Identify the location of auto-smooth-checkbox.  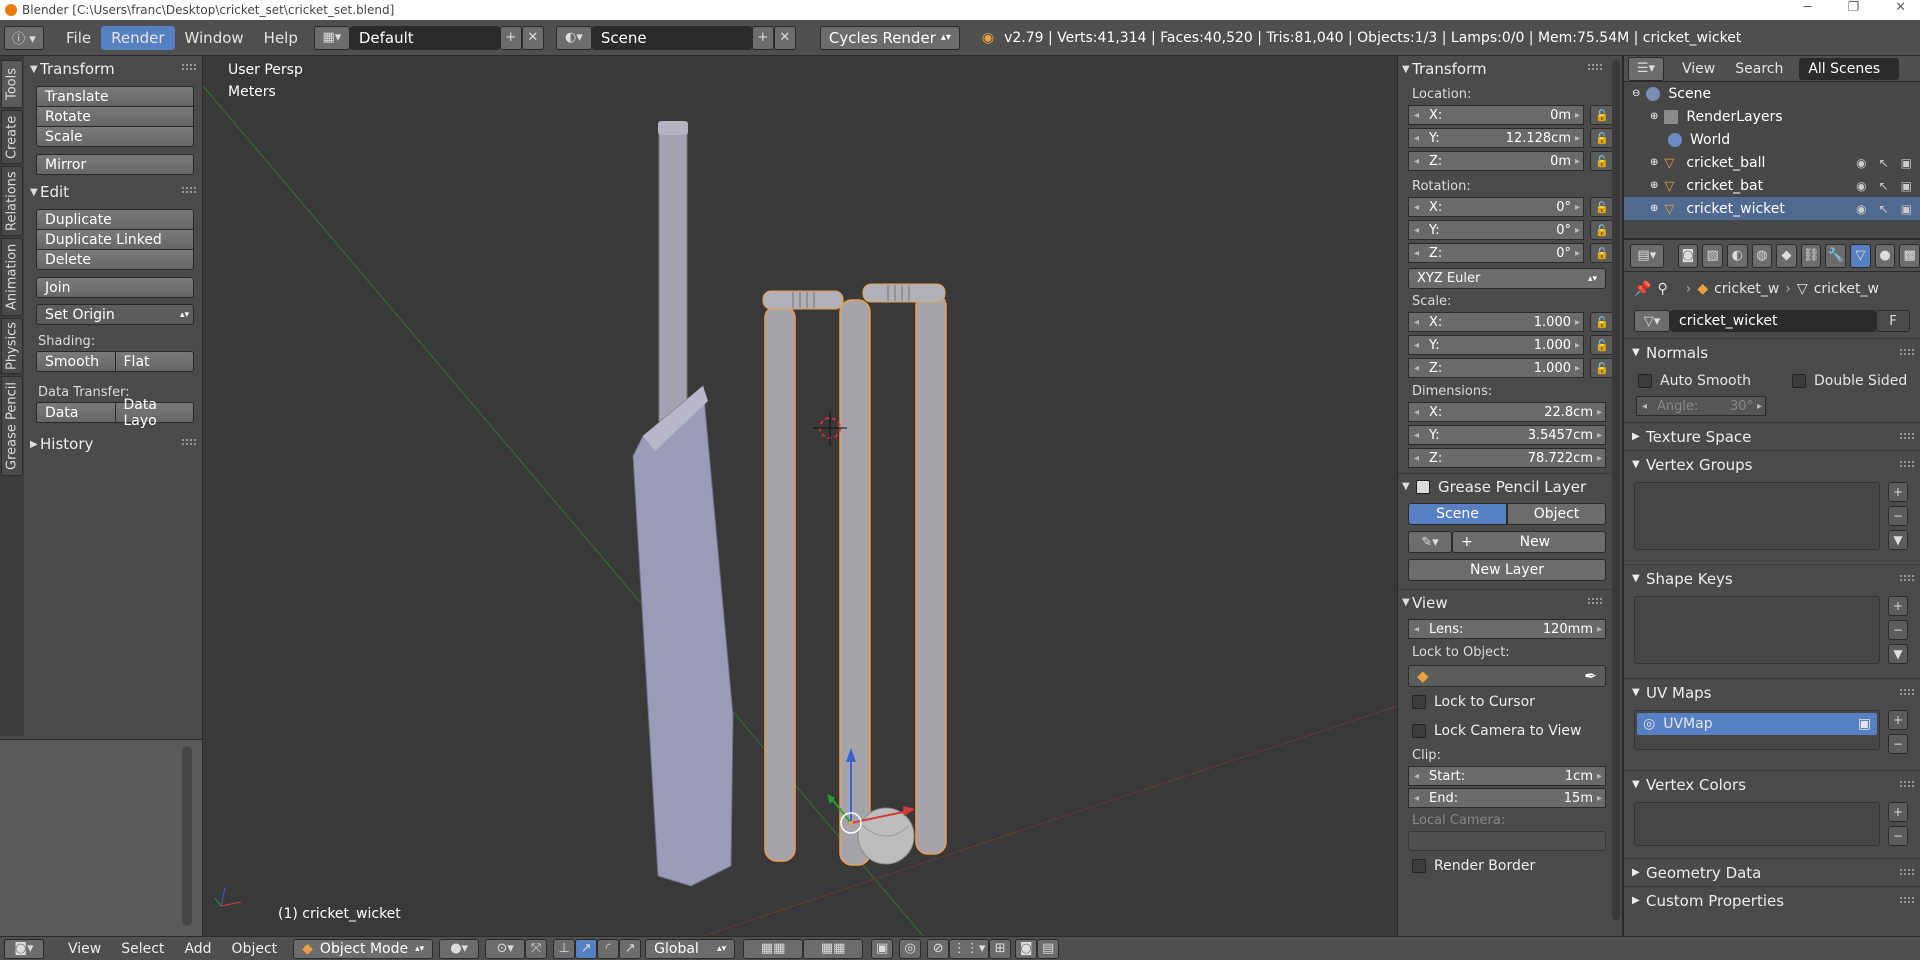
(1645, 381).